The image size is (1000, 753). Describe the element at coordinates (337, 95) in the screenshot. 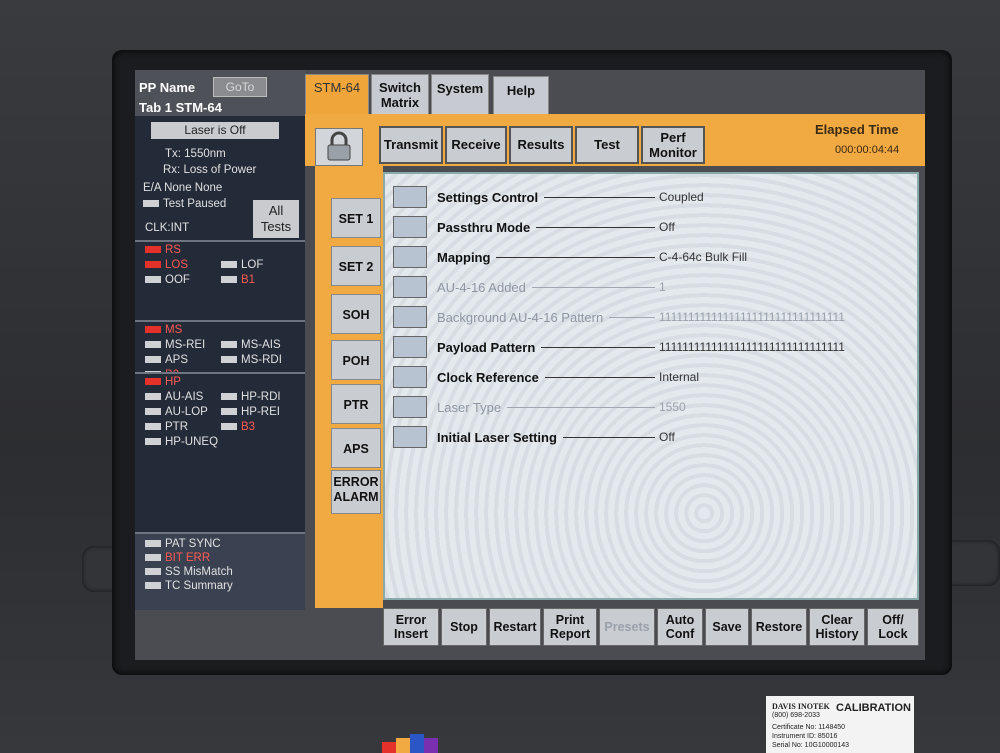

I see `tab-stm-64: STM-64` at that location.